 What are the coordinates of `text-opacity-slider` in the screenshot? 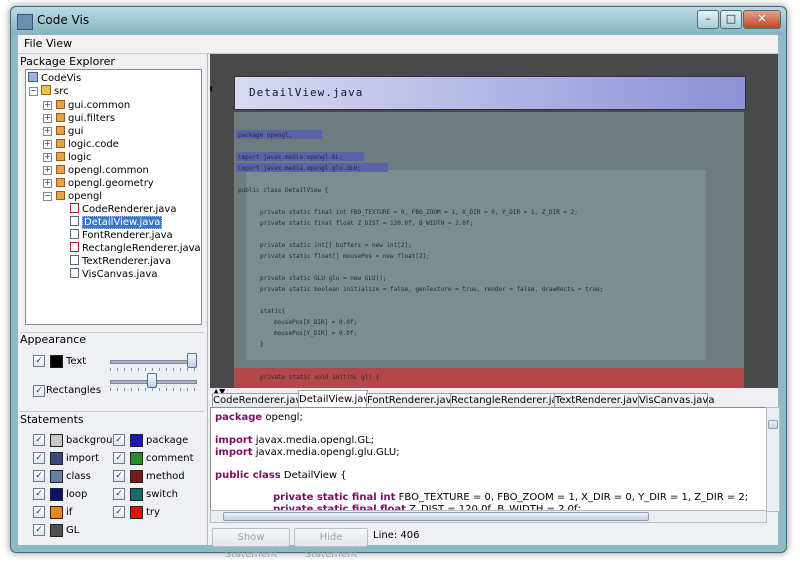 It's located at (153, 362).